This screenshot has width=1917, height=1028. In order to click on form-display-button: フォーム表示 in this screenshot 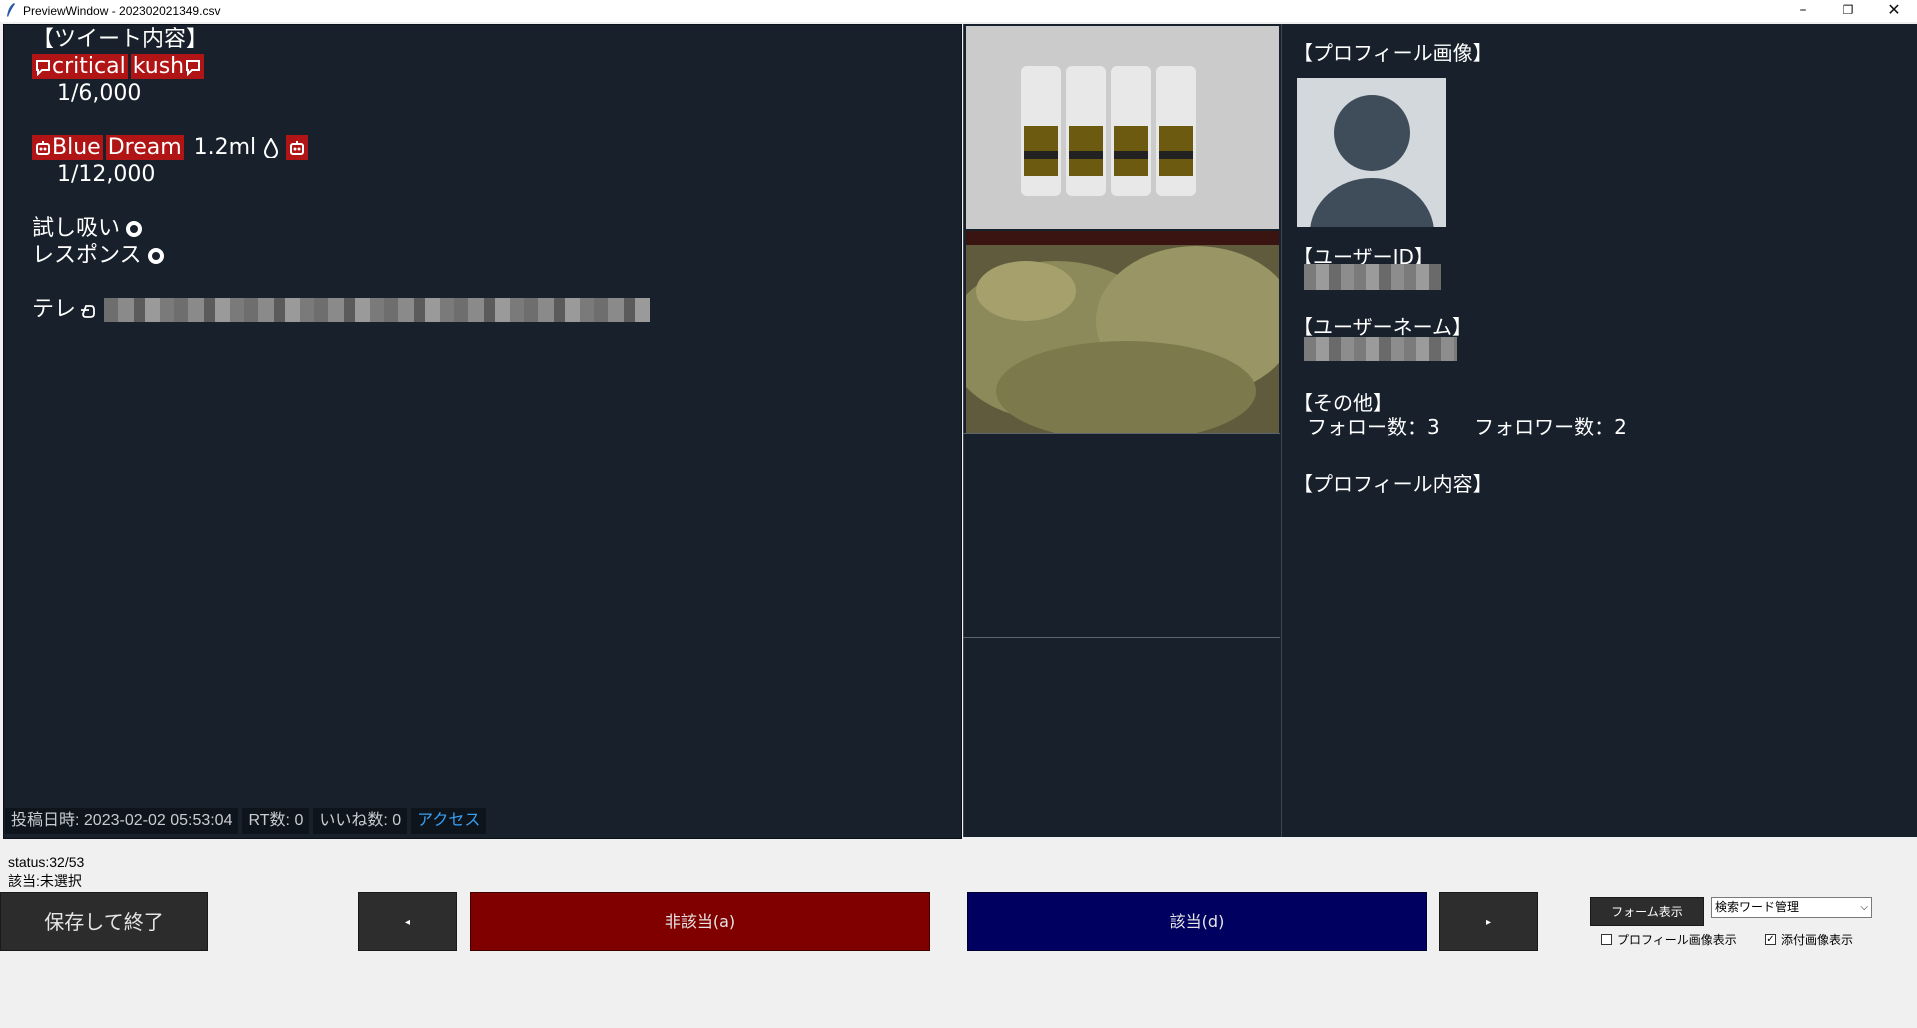, I will do `click(1647, 911)`.